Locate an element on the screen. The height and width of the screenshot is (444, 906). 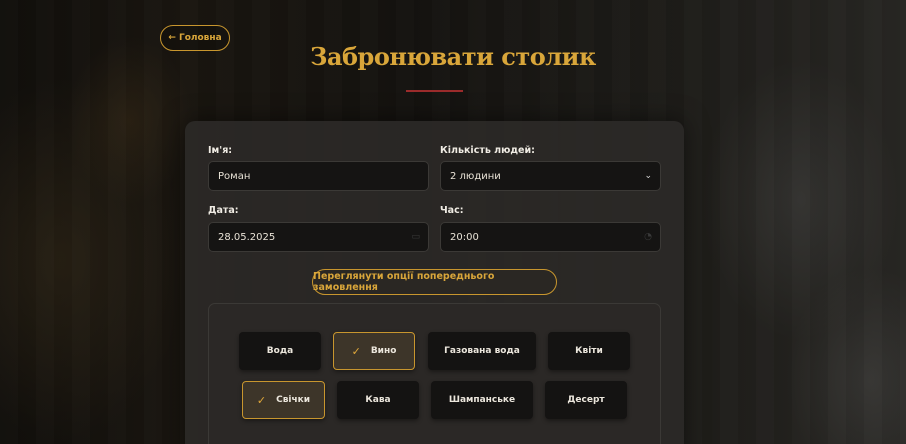
option-water: Вода is located at coordinates (280, 351).